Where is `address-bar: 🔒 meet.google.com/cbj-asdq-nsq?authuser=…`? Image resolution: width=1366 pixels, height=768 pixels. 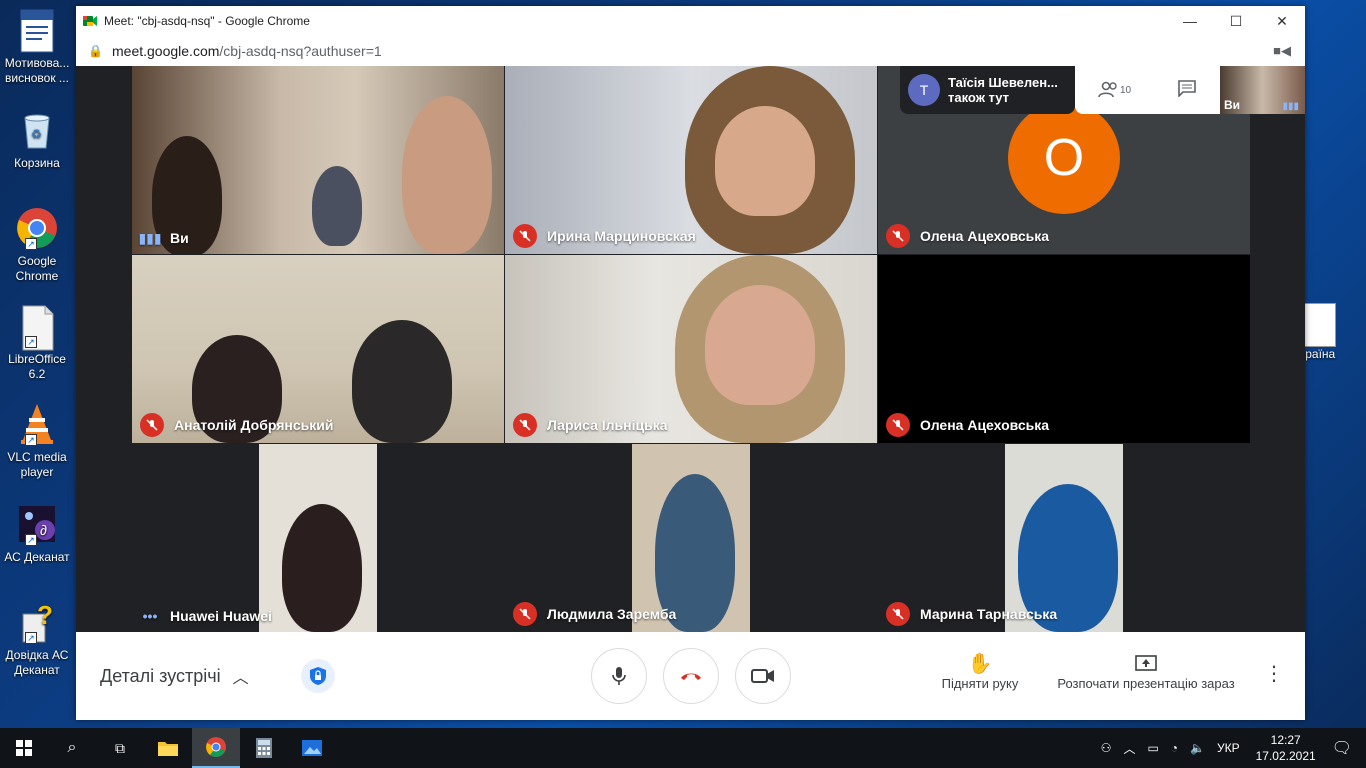
address-bar: 🔒 meet.google.com/cbj-asdq-nsq?authuser=… is located at coordinates (690, 51).